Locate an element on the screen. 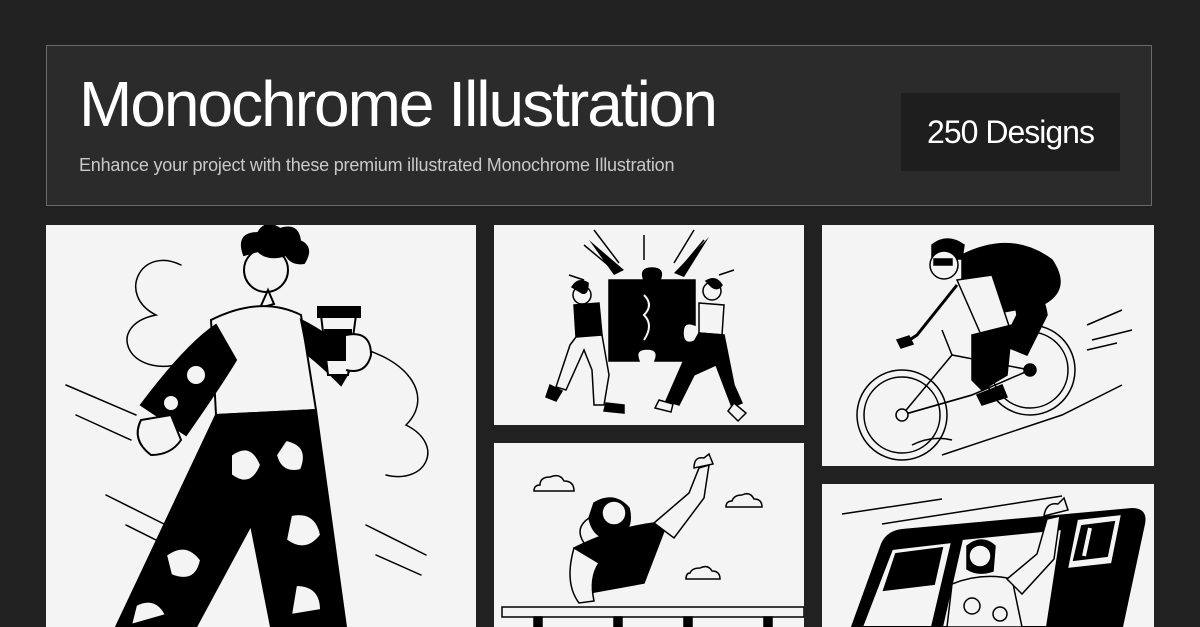 This screenshot has height=627, width=1200. gallery-card-waving-woman is located at coordinates (649, 535).